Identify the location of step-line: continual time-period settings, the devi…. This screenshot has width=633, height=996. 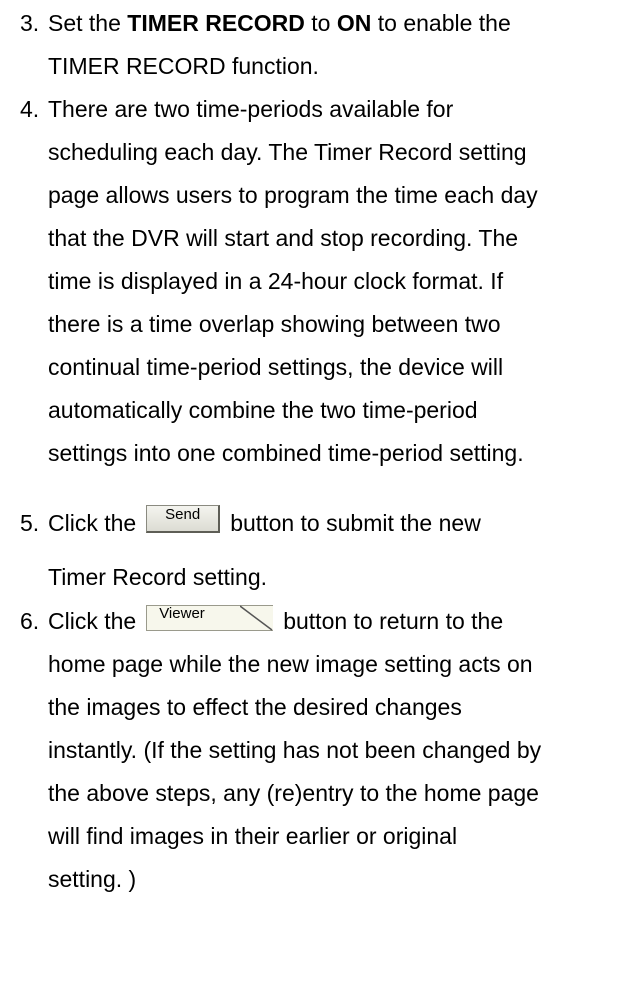
(276, 367).